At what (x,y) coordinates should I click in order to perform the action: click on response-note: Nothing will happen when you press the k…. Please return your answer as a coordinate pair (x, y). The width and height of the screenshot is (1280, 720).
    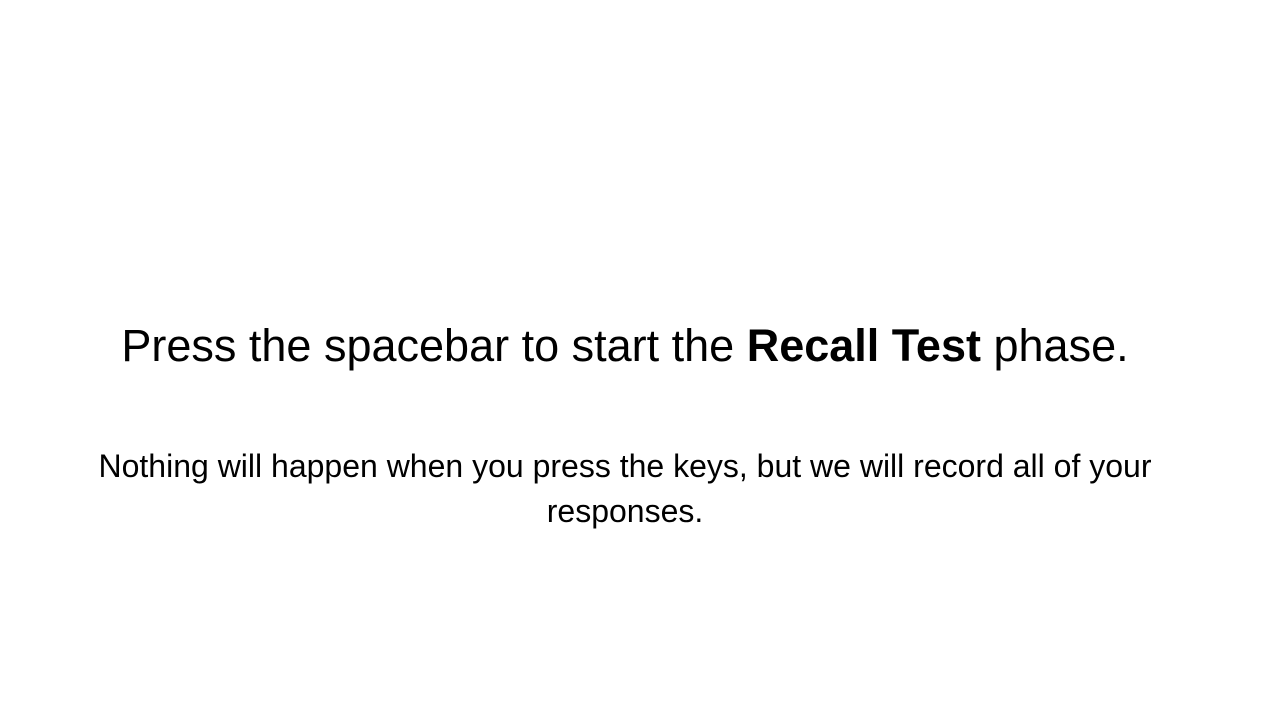
    Looking at the image, I should click on (625, 488).